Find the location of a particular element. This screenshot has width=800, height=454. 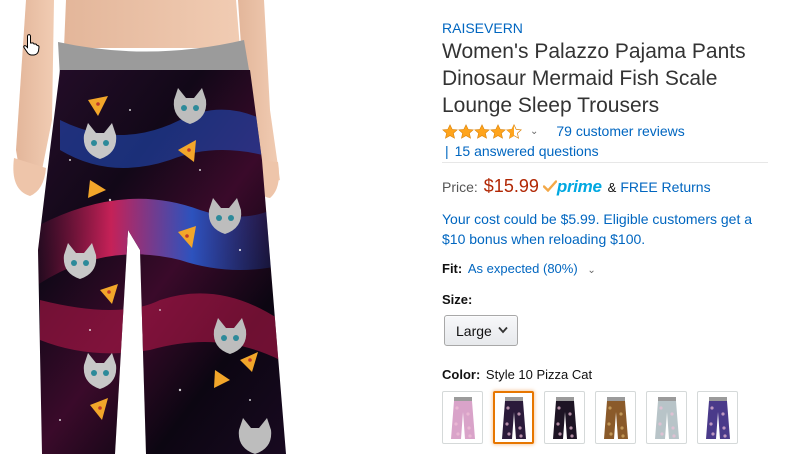

size-dropdown: Large is located at coordinates (481, 330).